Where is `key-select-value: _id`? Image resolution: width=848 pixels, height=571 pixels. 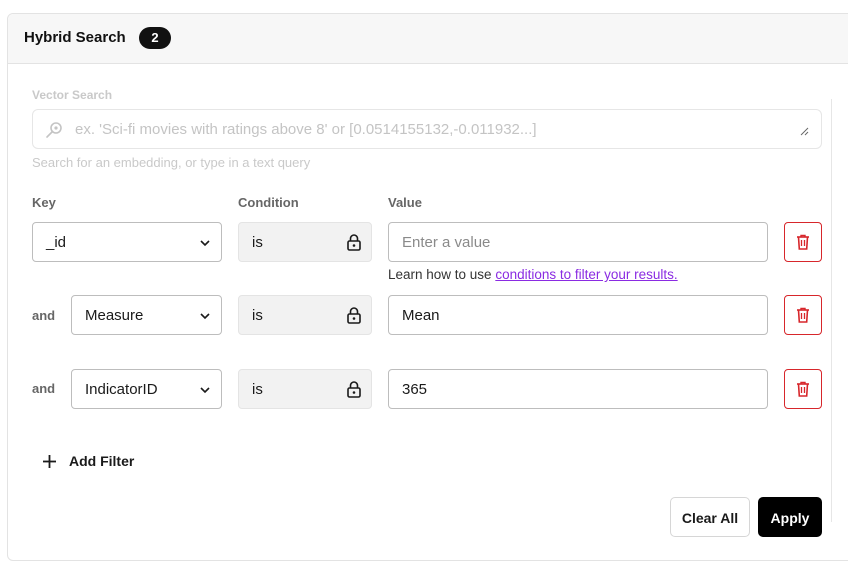
key-select-value: _id is located at coordinates (56, 242).